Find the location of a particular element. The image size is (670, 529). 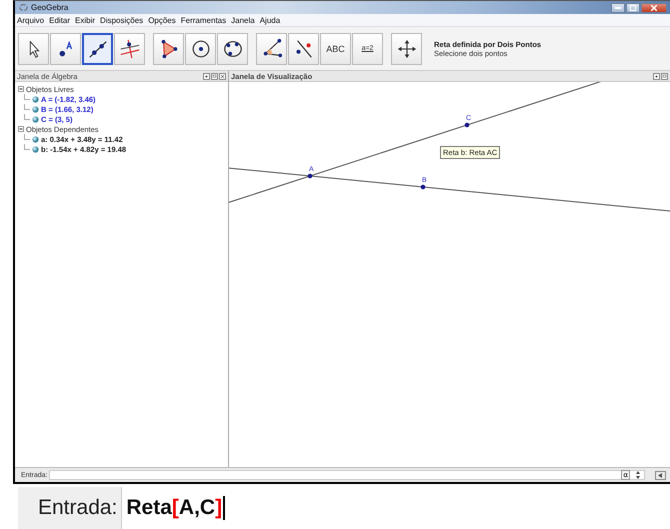

window-title: GeoGebra is located at coordinates (49, 7).